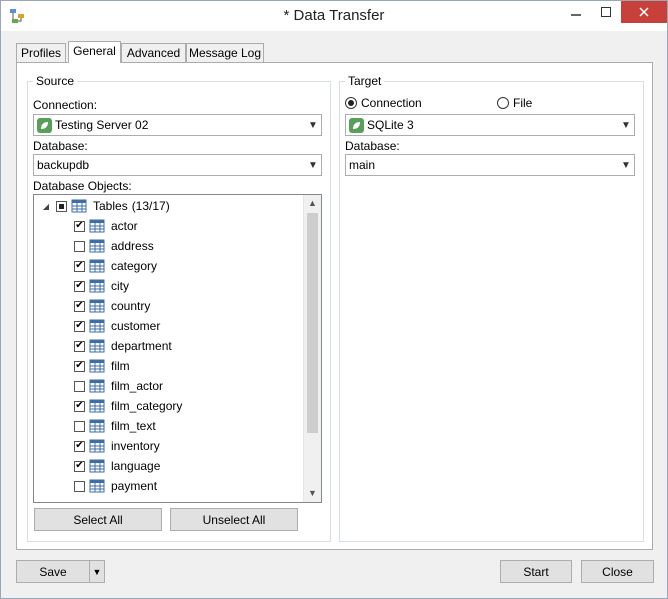  Describe the element at coordinates (61, 206) in the screenshot. I see `tables-checkbox` at that location.